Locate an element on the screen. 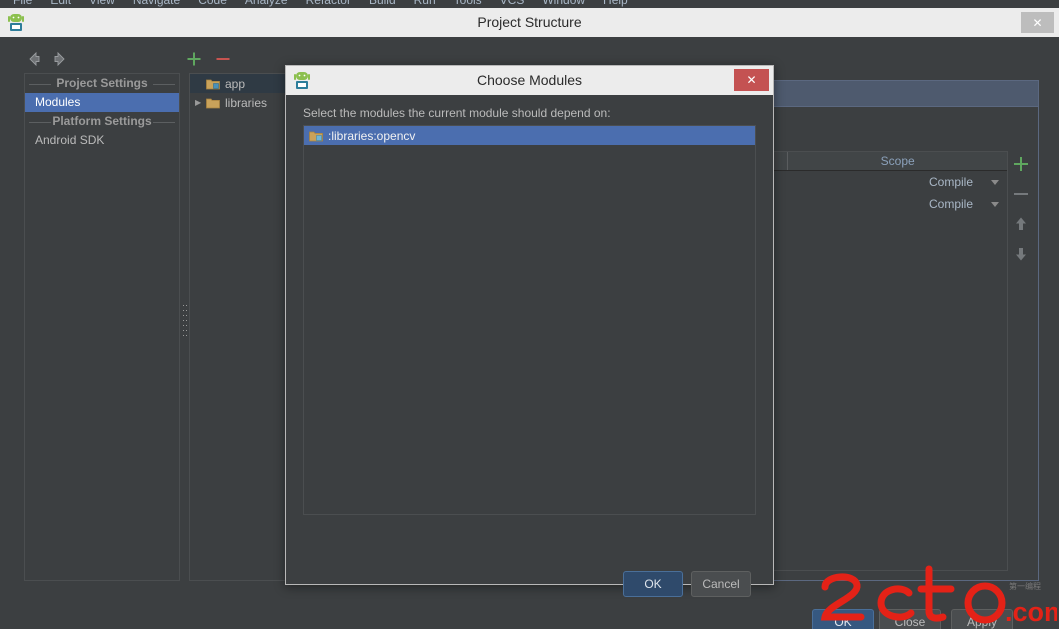  panel-splitter is located at coordinates (184, 327).